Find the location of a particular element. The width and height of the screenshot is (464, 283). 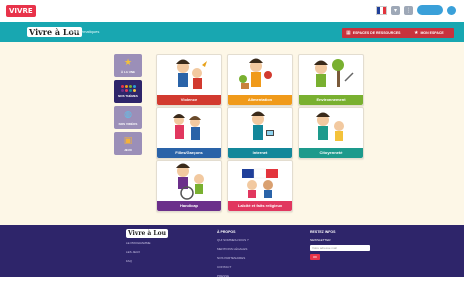

user-toggle is located at coordinates (430, 10).